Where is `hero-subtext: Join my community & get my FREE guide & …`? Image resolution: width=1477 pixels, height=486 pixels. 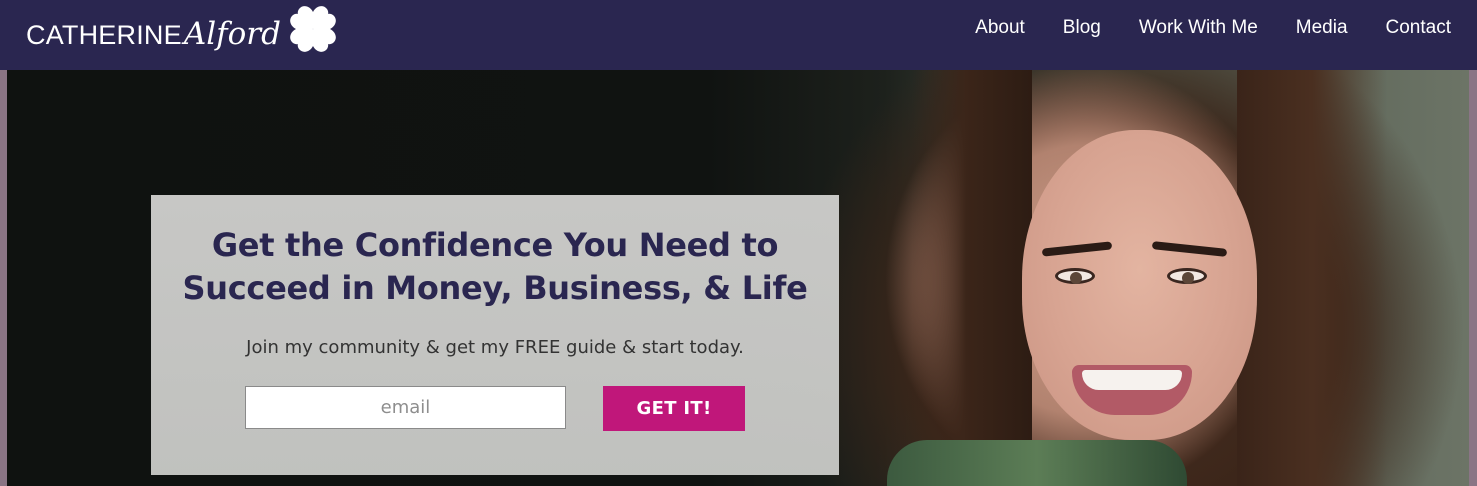
hero-subtext: Join my community & get my FREE guide & … is located at coordinates (495, 347).